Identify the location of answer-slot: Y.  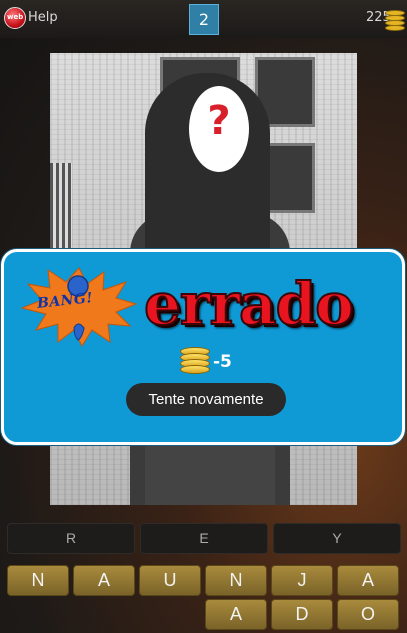
(337, 538).